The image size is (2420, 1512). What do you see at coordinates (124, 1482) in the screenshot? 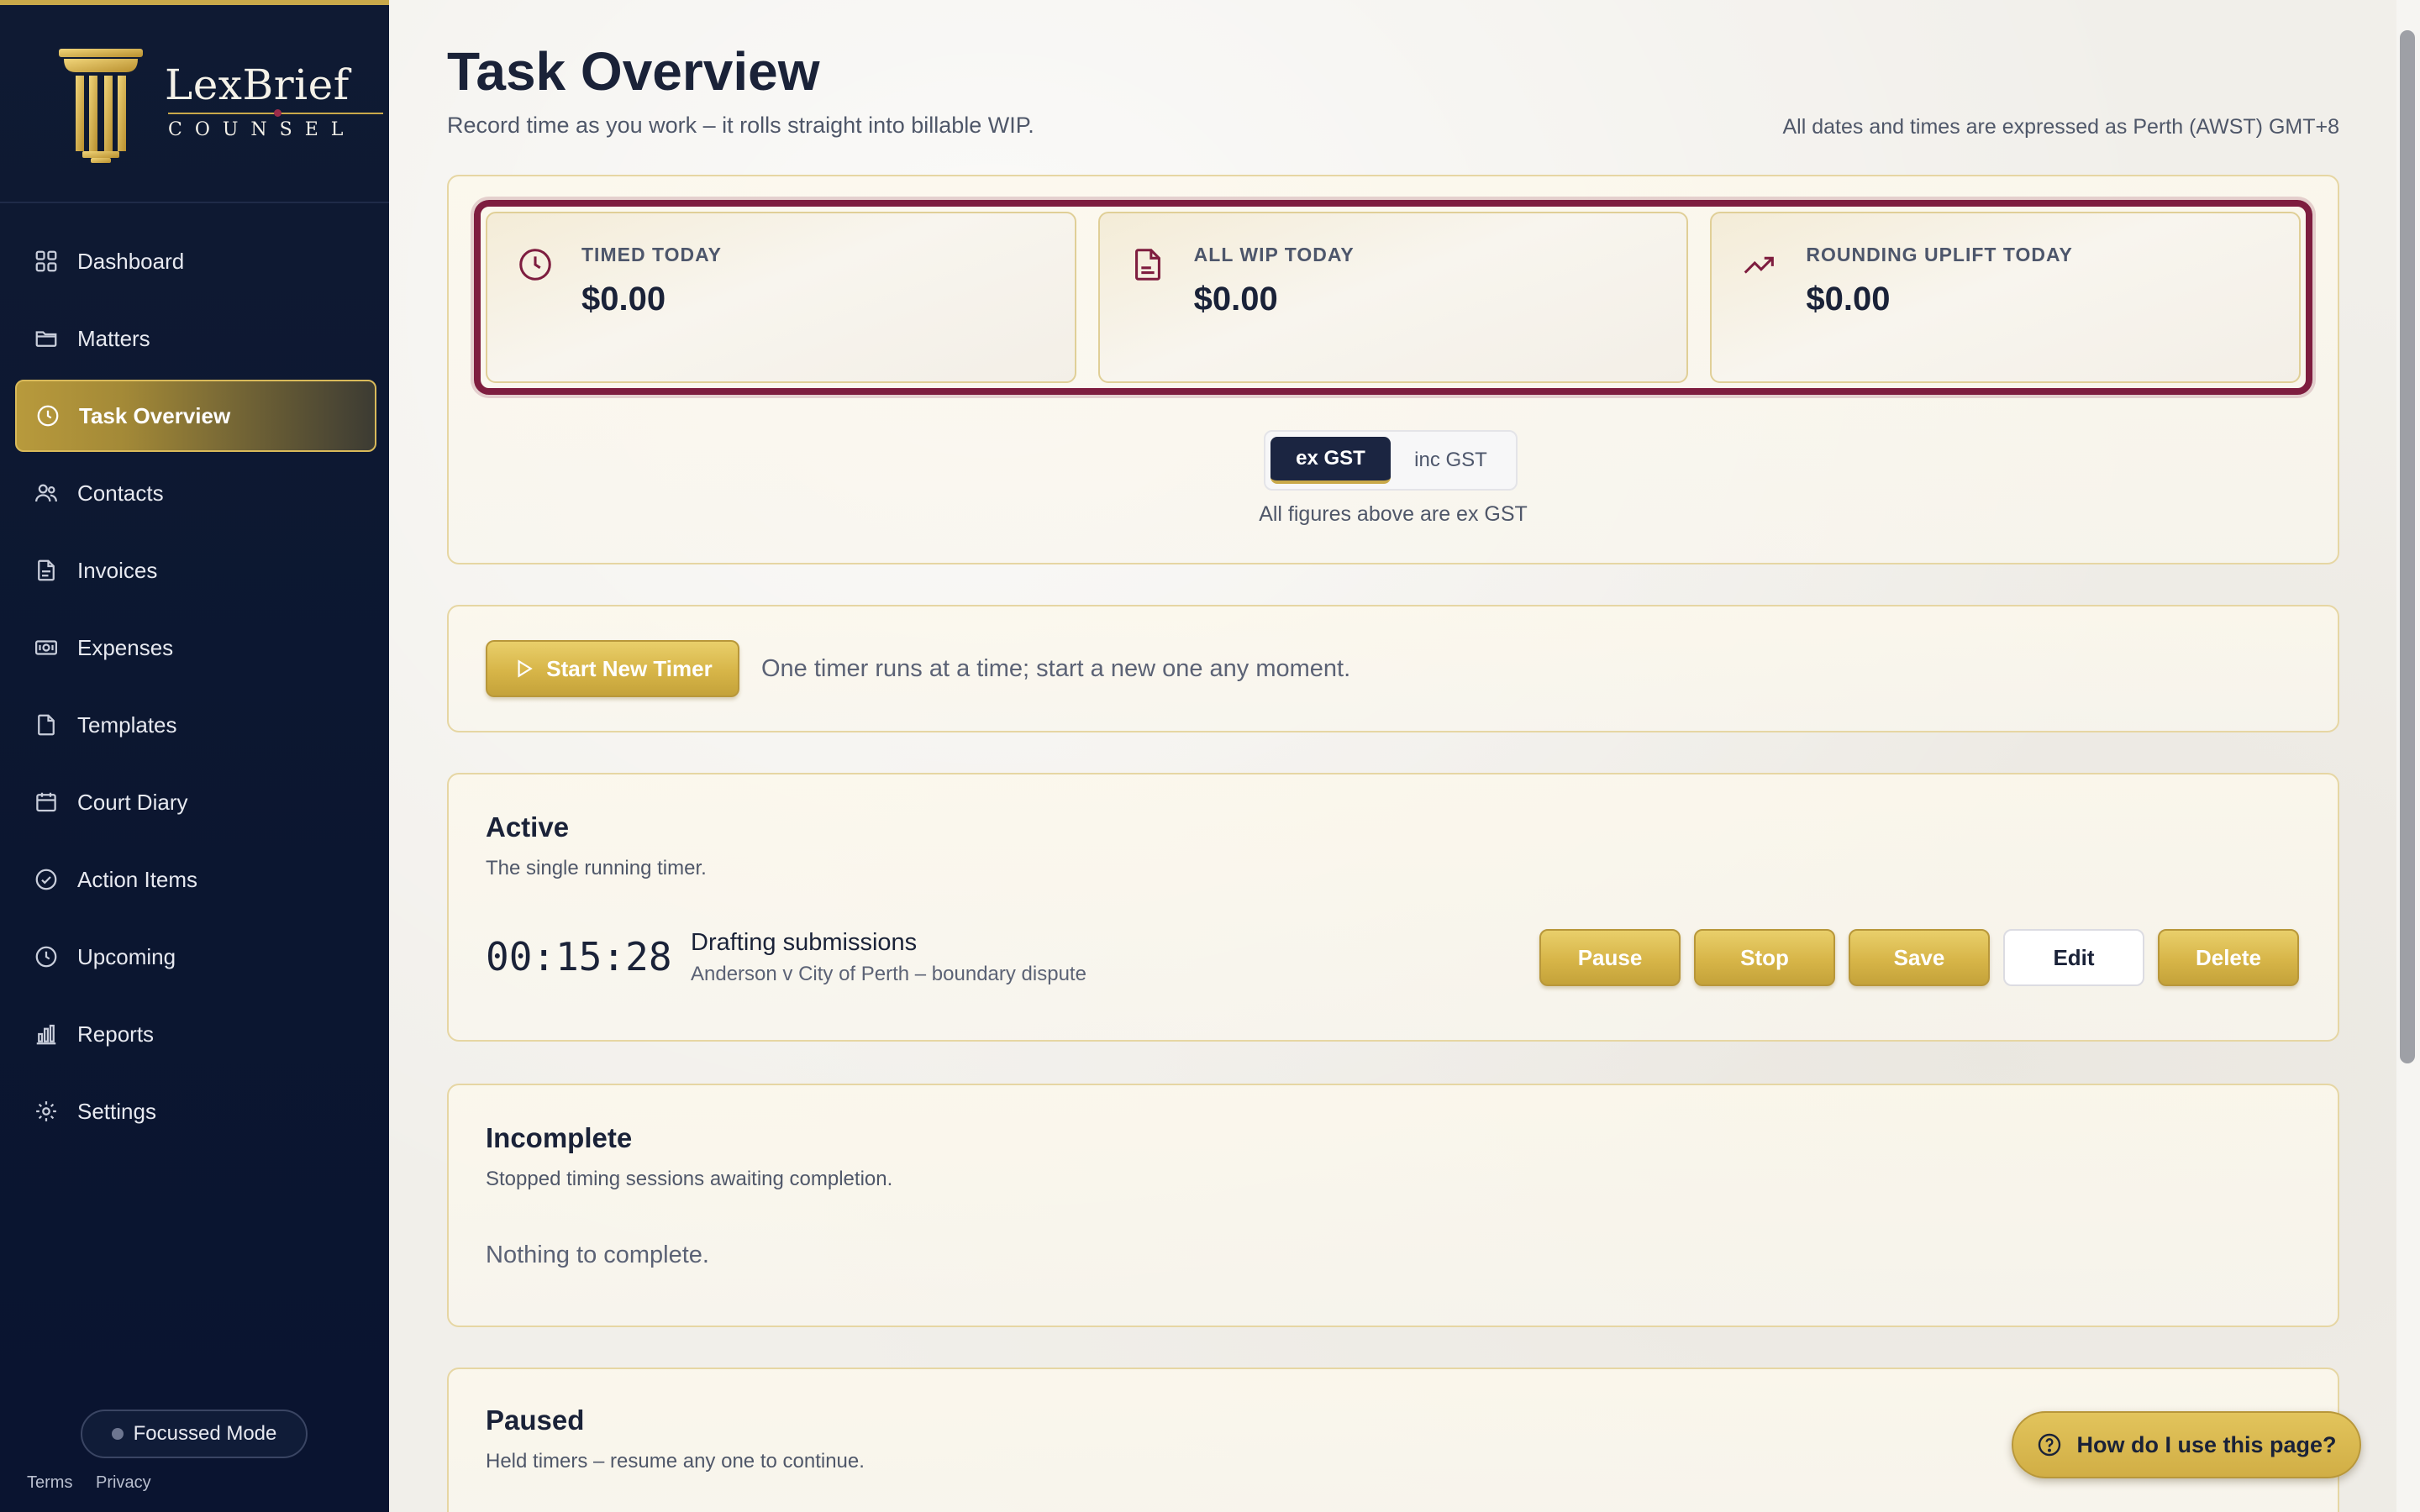
I see `privacy-link: Privacy` at bounding box center [124, 1482].